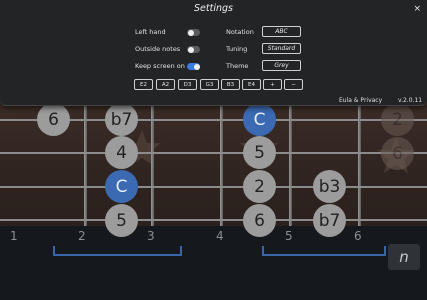 Image resolution: width=427 pixels, height=300 pixels. What do you see at coordinates (293, 84) in the screenshot?
I see `remove-string-button: −` at bounding box center [293, 84].